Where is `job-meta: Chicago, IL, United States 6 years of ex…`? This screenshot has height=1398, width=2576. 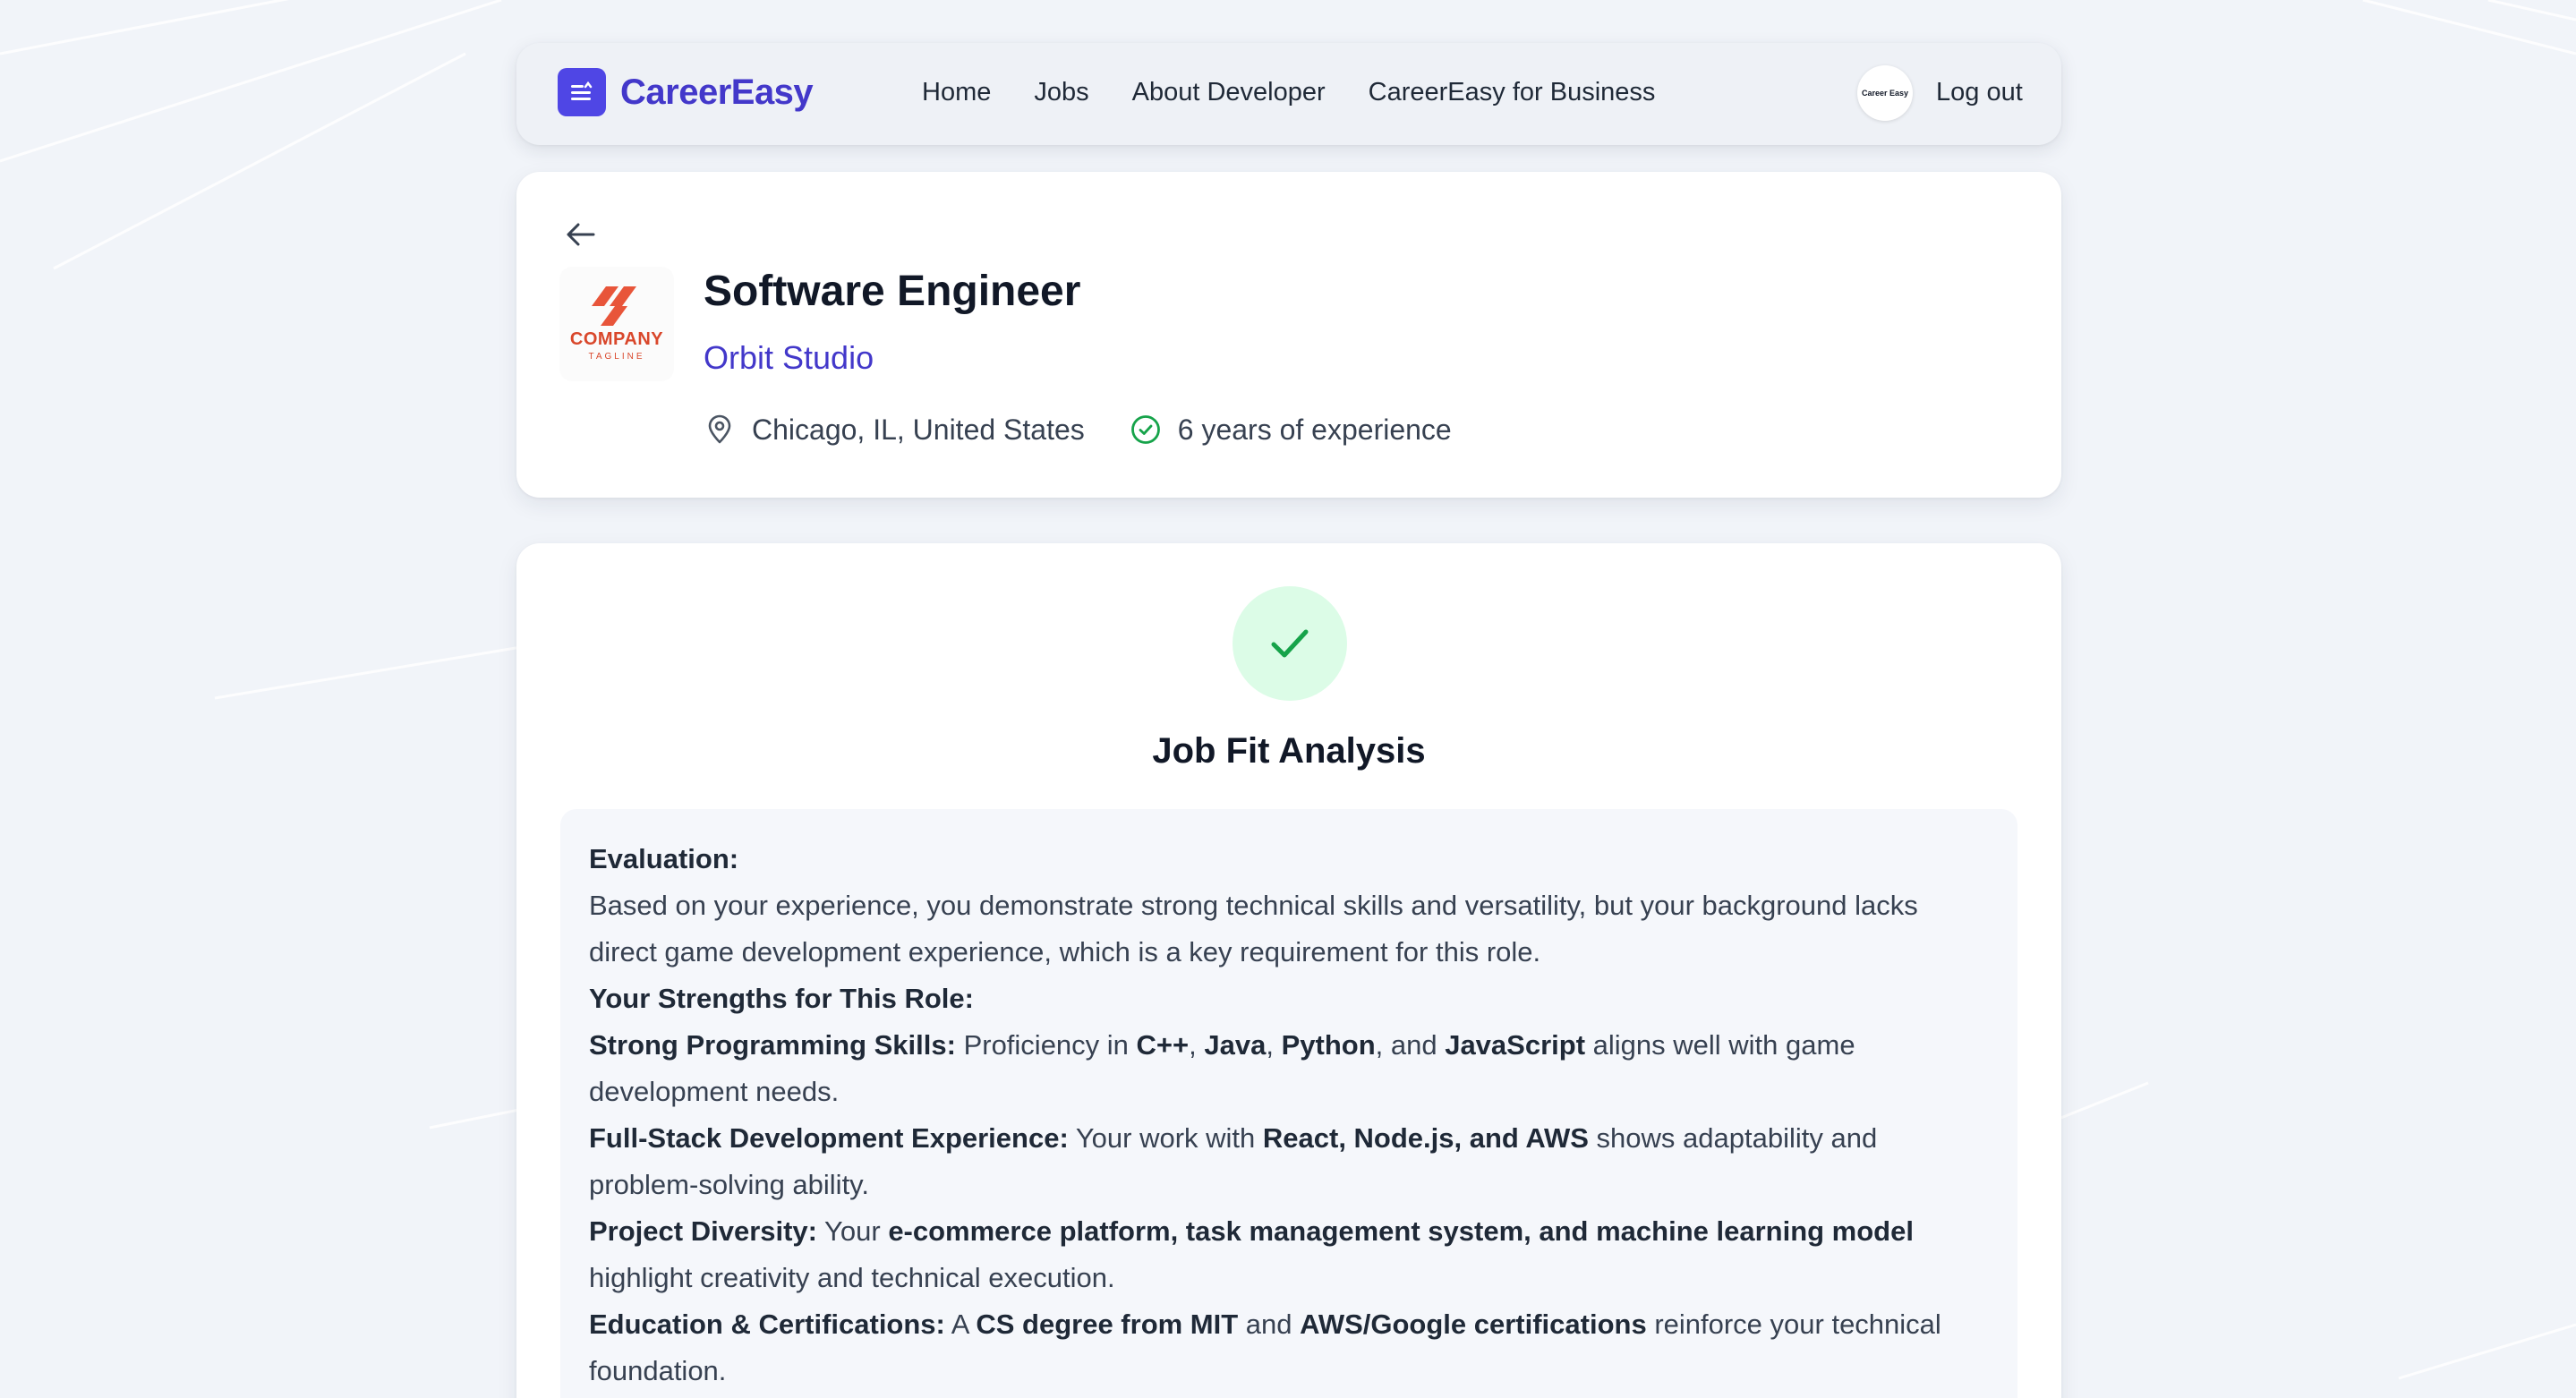 job-meta: Chicago, IL, United States 6 years of ex… is located at coordinates (1078, 430).